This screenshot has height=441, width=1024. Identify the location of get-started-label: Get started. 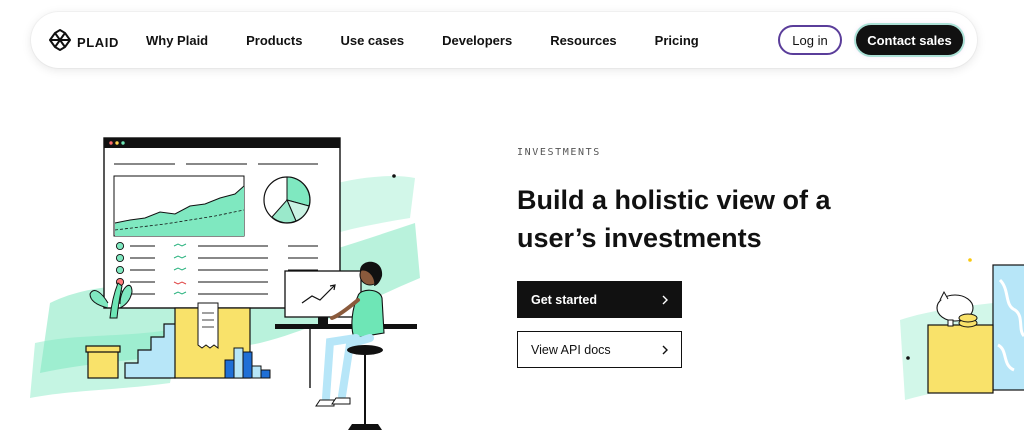
(564, 299).